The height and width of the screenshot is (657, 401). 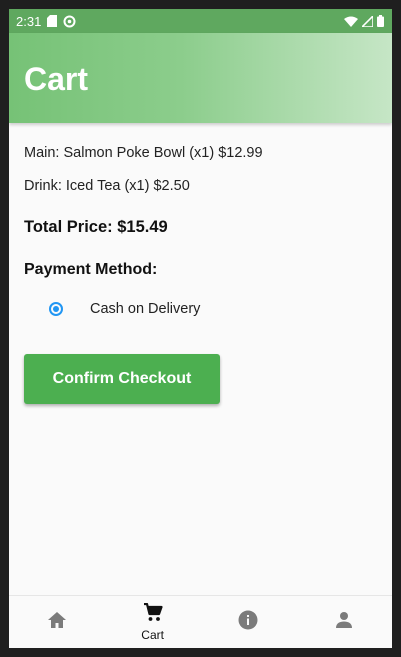 I want to click on battery-icon, so click(x=380, y=21).